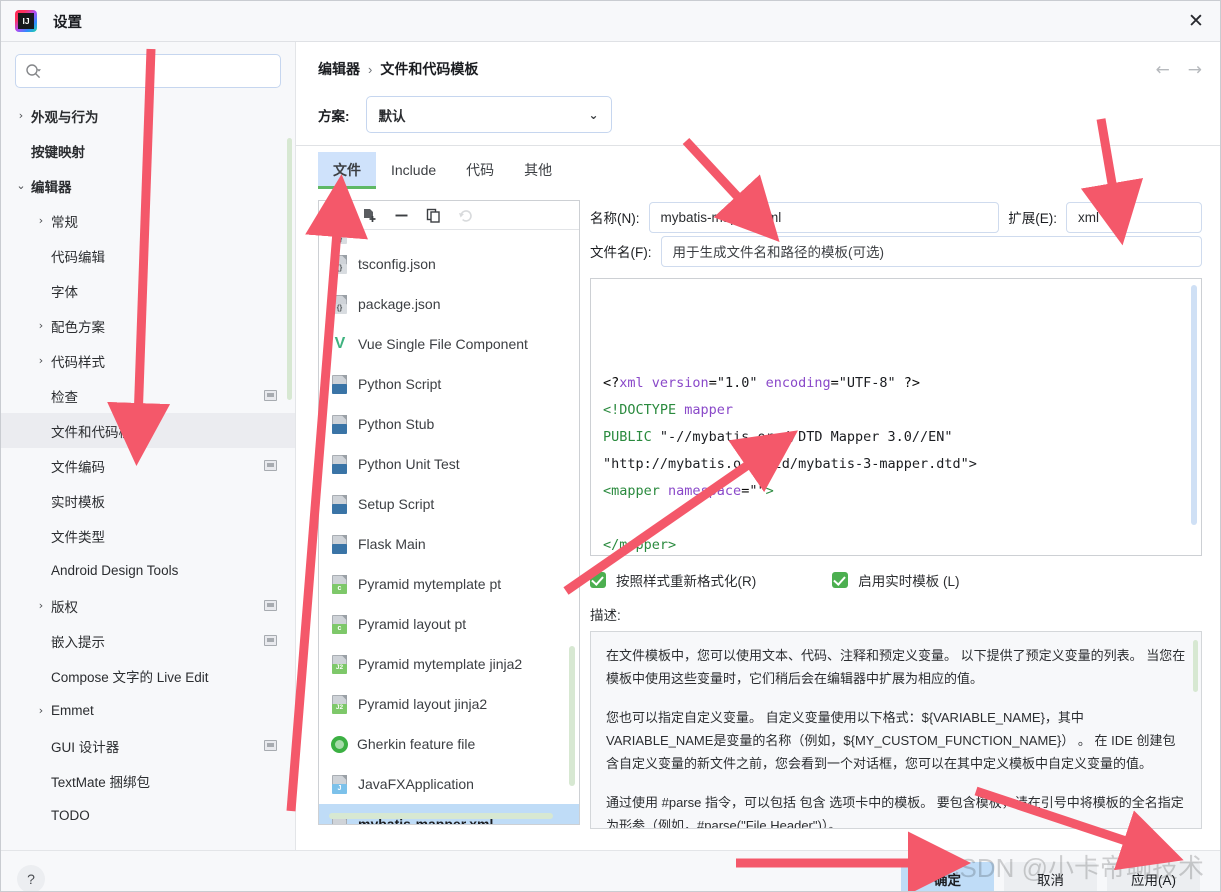  Describe the element at coordinates (78, 467) in the screenshot. I see `sidebar-item-label: 文件编码` at that location.